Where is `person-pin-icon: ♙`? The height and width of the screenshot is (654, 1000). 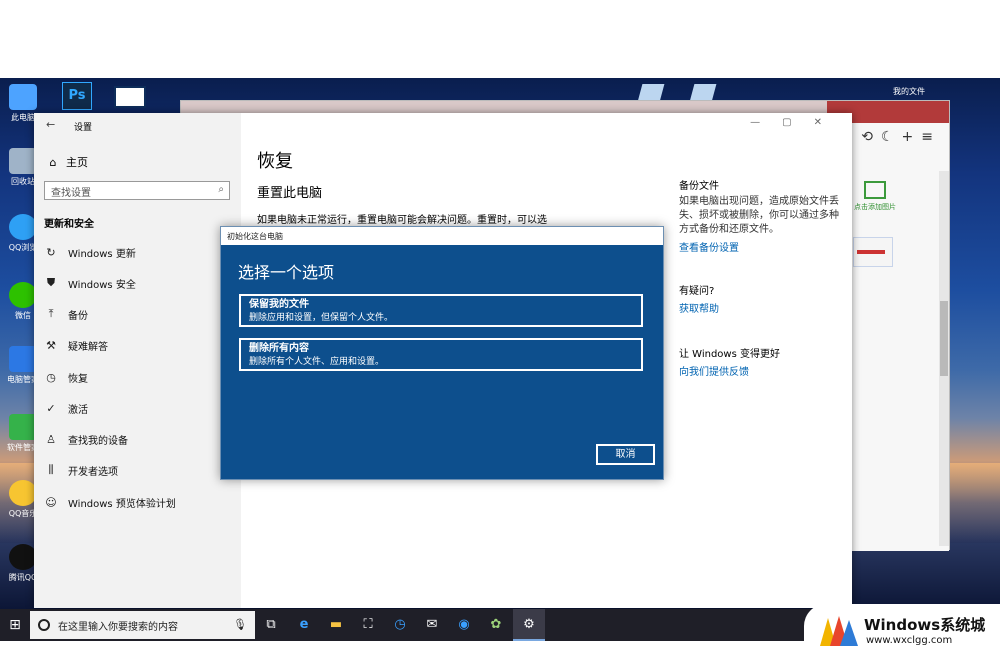 person-pin-icon: ♙ is located at coordinates (51, 439).